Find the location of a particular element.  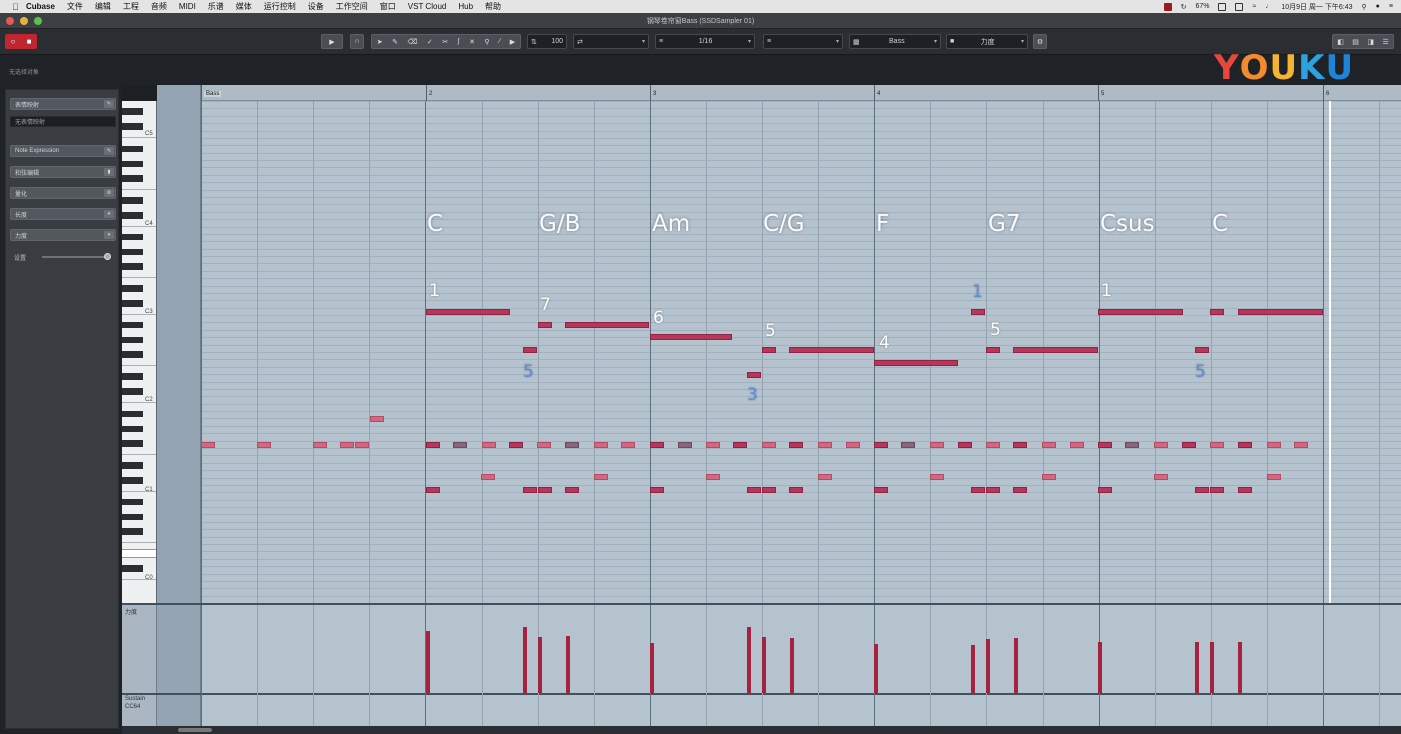

velocity-section: 力度 ▾ is located at coordinates (63, 235).